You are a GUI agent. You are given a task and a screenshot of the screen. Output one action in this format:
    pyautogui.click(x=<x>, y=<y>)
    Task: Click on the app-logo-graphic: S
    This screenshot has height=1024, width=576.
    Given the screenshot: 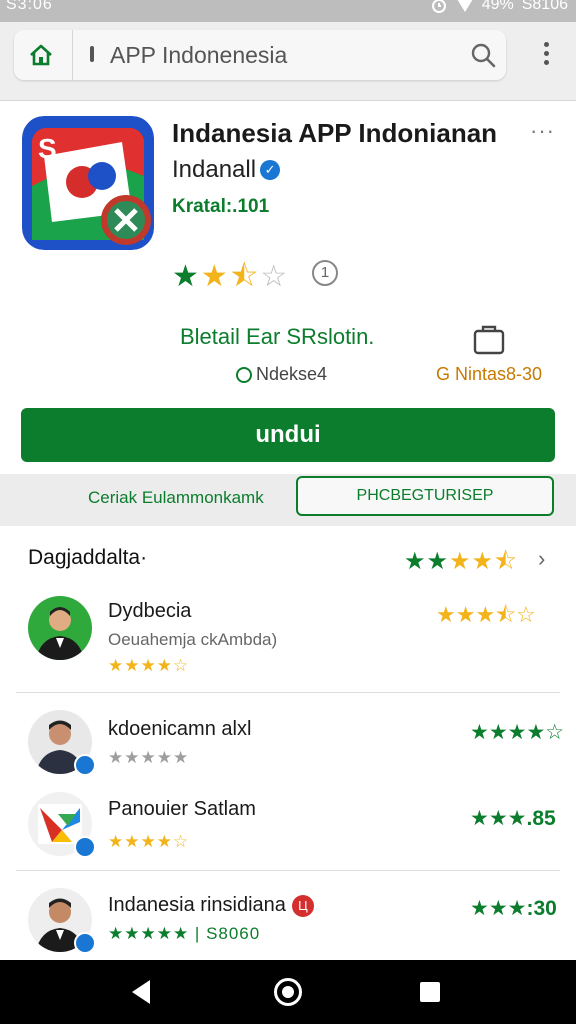 What is the action you would take?
    pyautogui.click(x=88, y=183)
    